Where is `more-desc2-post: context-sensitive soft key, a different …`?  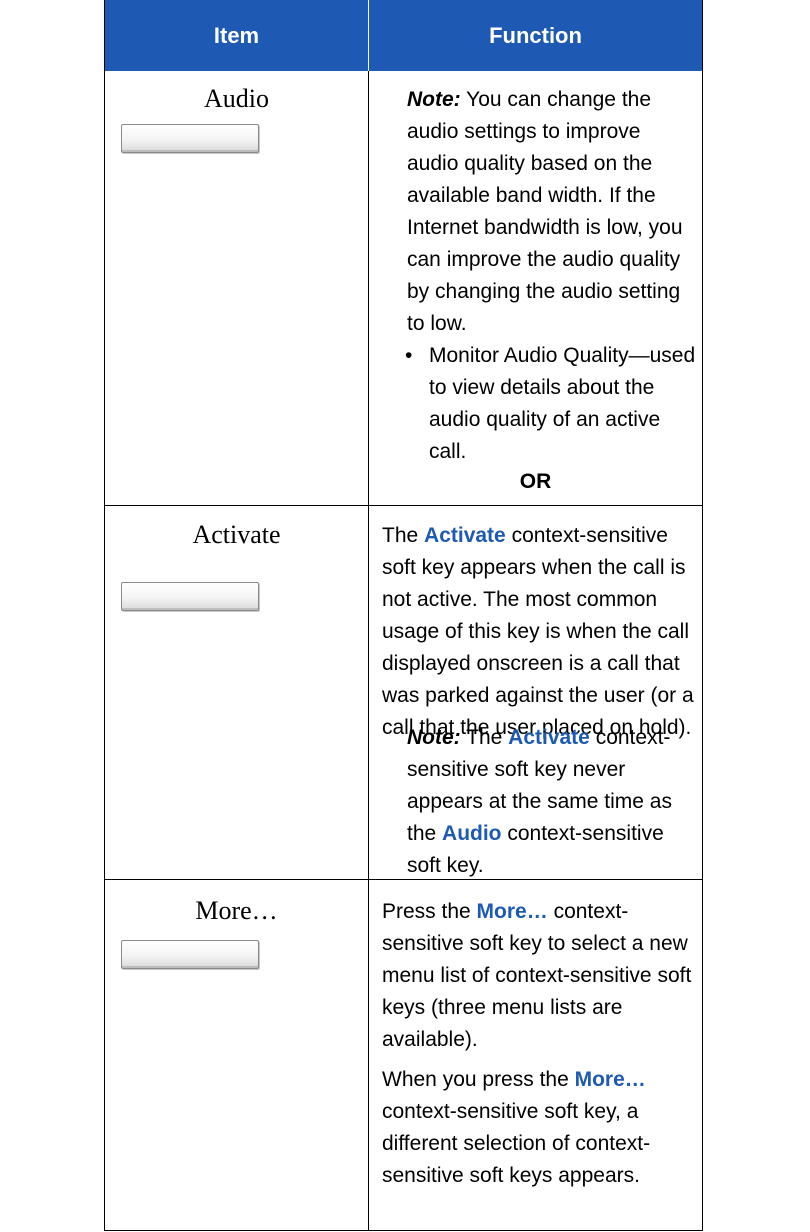 more-desc2-post: context-sensitive soft key, a different … is located at coordinates (516, 1143).